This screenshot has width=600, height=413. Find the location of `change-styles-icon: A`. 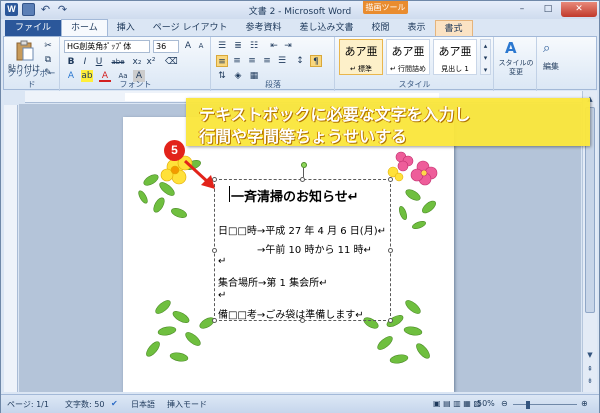

change-styles-icon: A is located at coordinates (511, 48).